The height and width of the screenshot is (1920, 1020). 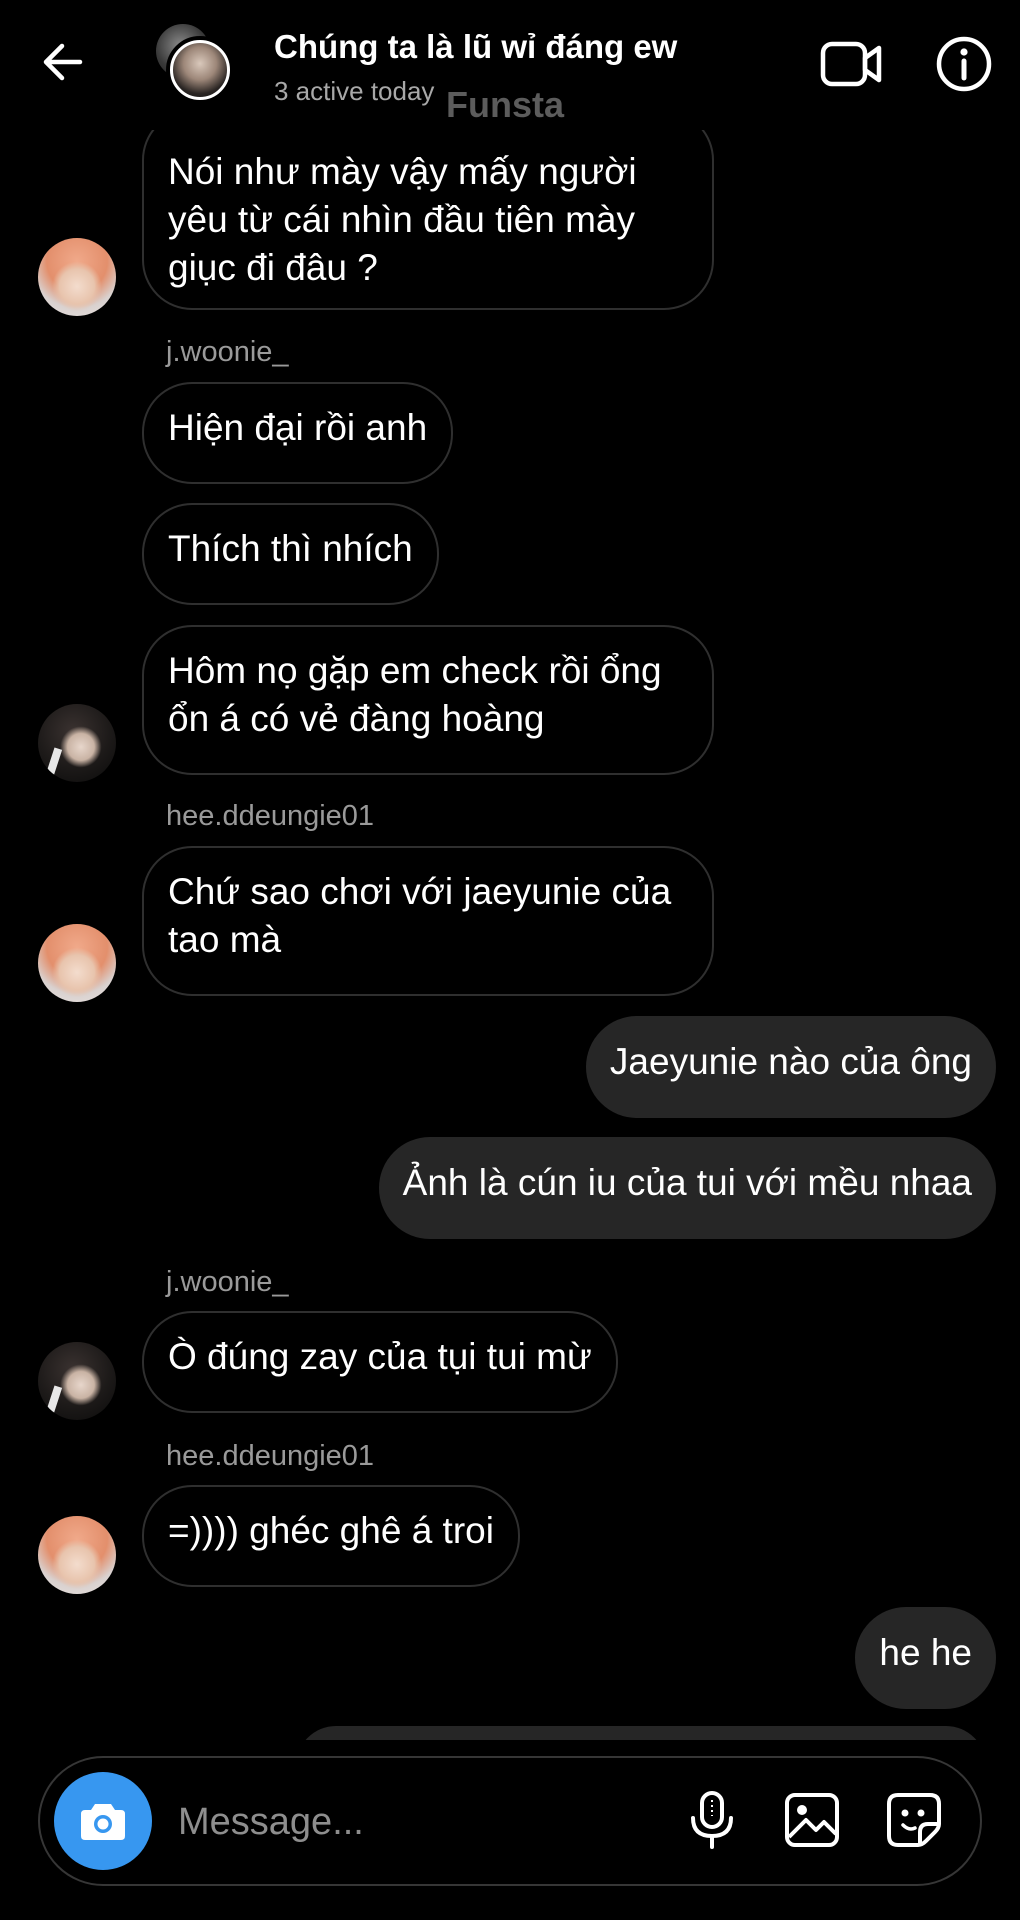 What do you see at coordinates (687, 1182) in the screenshot?
I see `message-text: Ảnh là cún iu của tui với mều nhaa` at bounding box center [687, 1182].